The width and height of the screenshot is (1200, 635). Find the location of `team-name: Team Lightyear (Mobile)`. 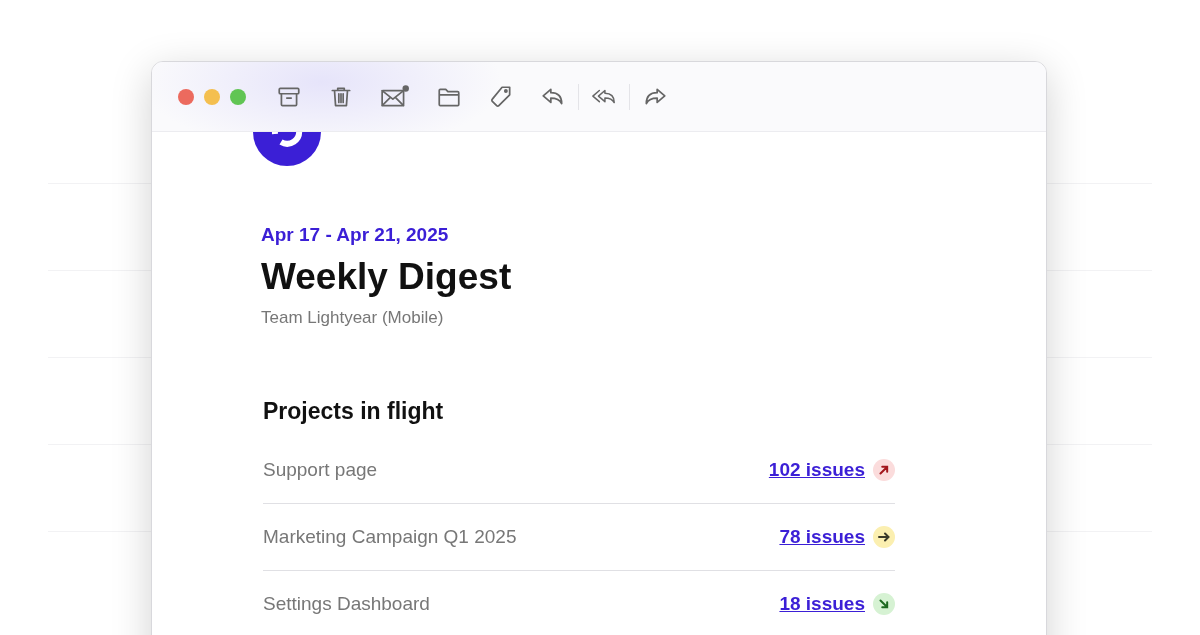

team-name: Team Lightyear (Mobile) is located at coordinates (353, 318).